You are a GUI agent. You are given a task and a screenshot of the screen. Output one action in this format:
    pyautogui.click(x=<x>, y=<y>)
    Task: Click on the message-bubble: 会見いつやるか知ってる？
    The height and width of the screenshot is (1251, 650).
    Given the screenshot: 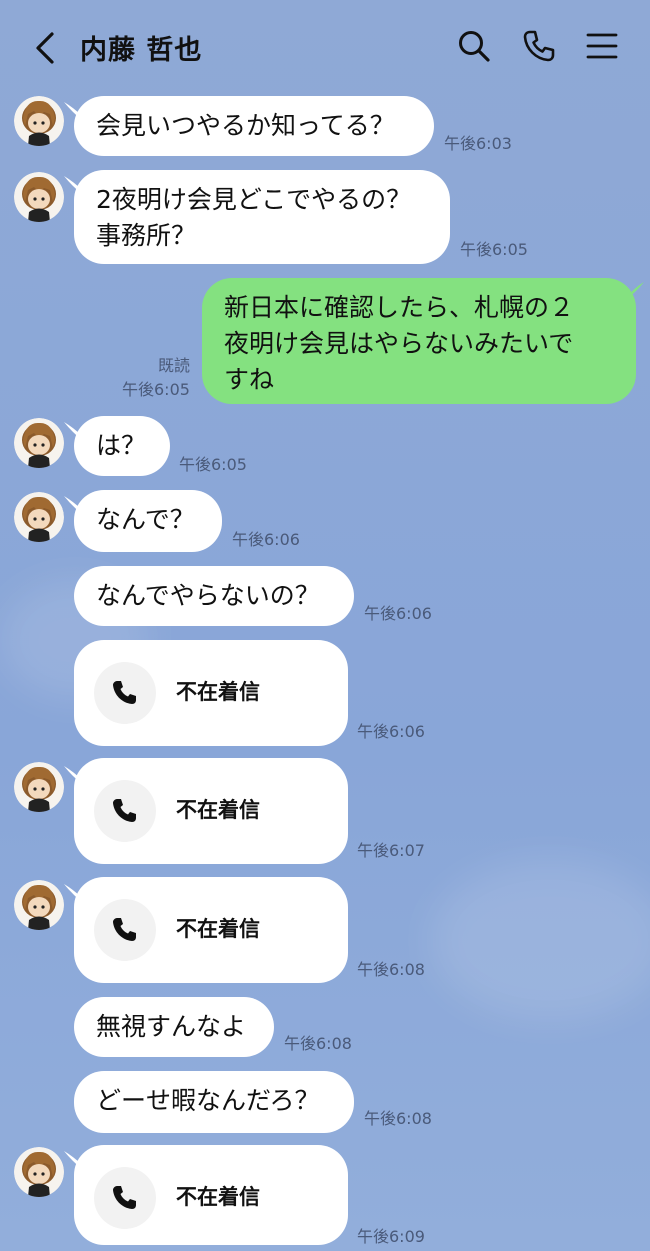 What is the action you would take?
    pyautogui.click(x=254, y=126)
    